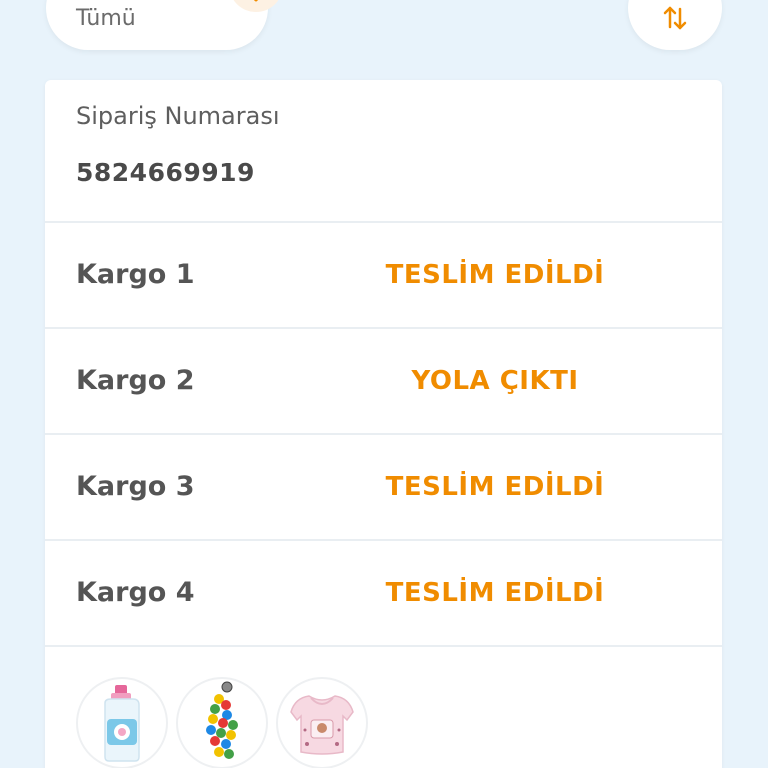 The image size is (768, 768). What do you see at coordinates (164, 25) in the screenshot?
I see `filter-dropdown: Tümü` at bounding box center [164, 25].